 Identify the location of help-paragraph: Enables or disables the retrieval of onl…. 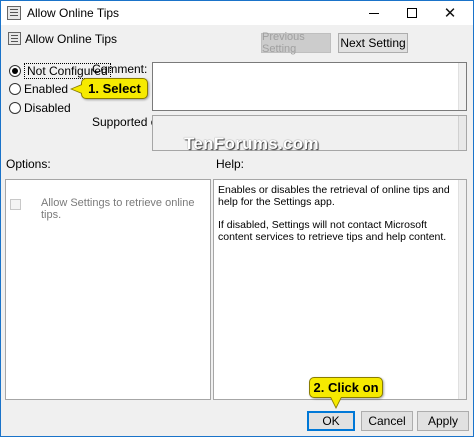
(334, 196).